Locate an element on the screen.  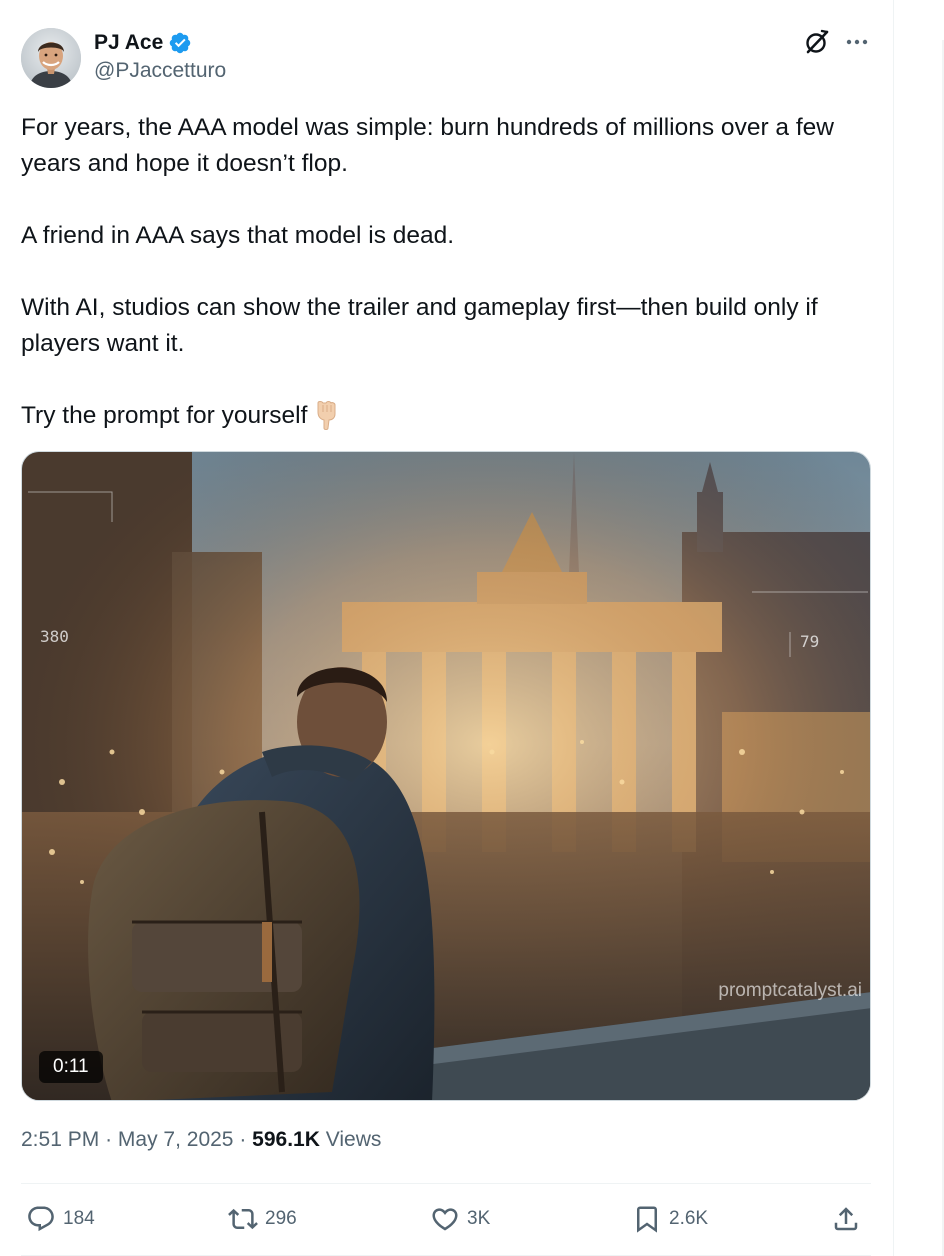
bookmark-count: 2.6K is located at coordinates (689, 1218).